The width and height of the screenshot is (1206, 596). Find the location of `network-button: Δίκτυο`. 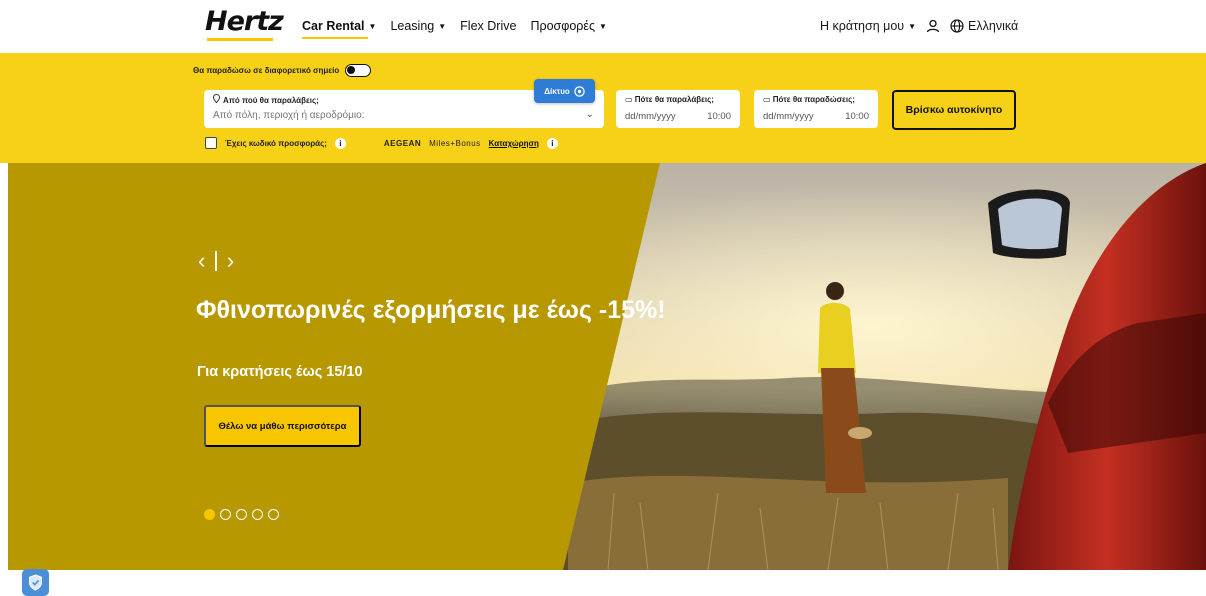

network-button: Δίκτυο is located at coordinates (564, 91).